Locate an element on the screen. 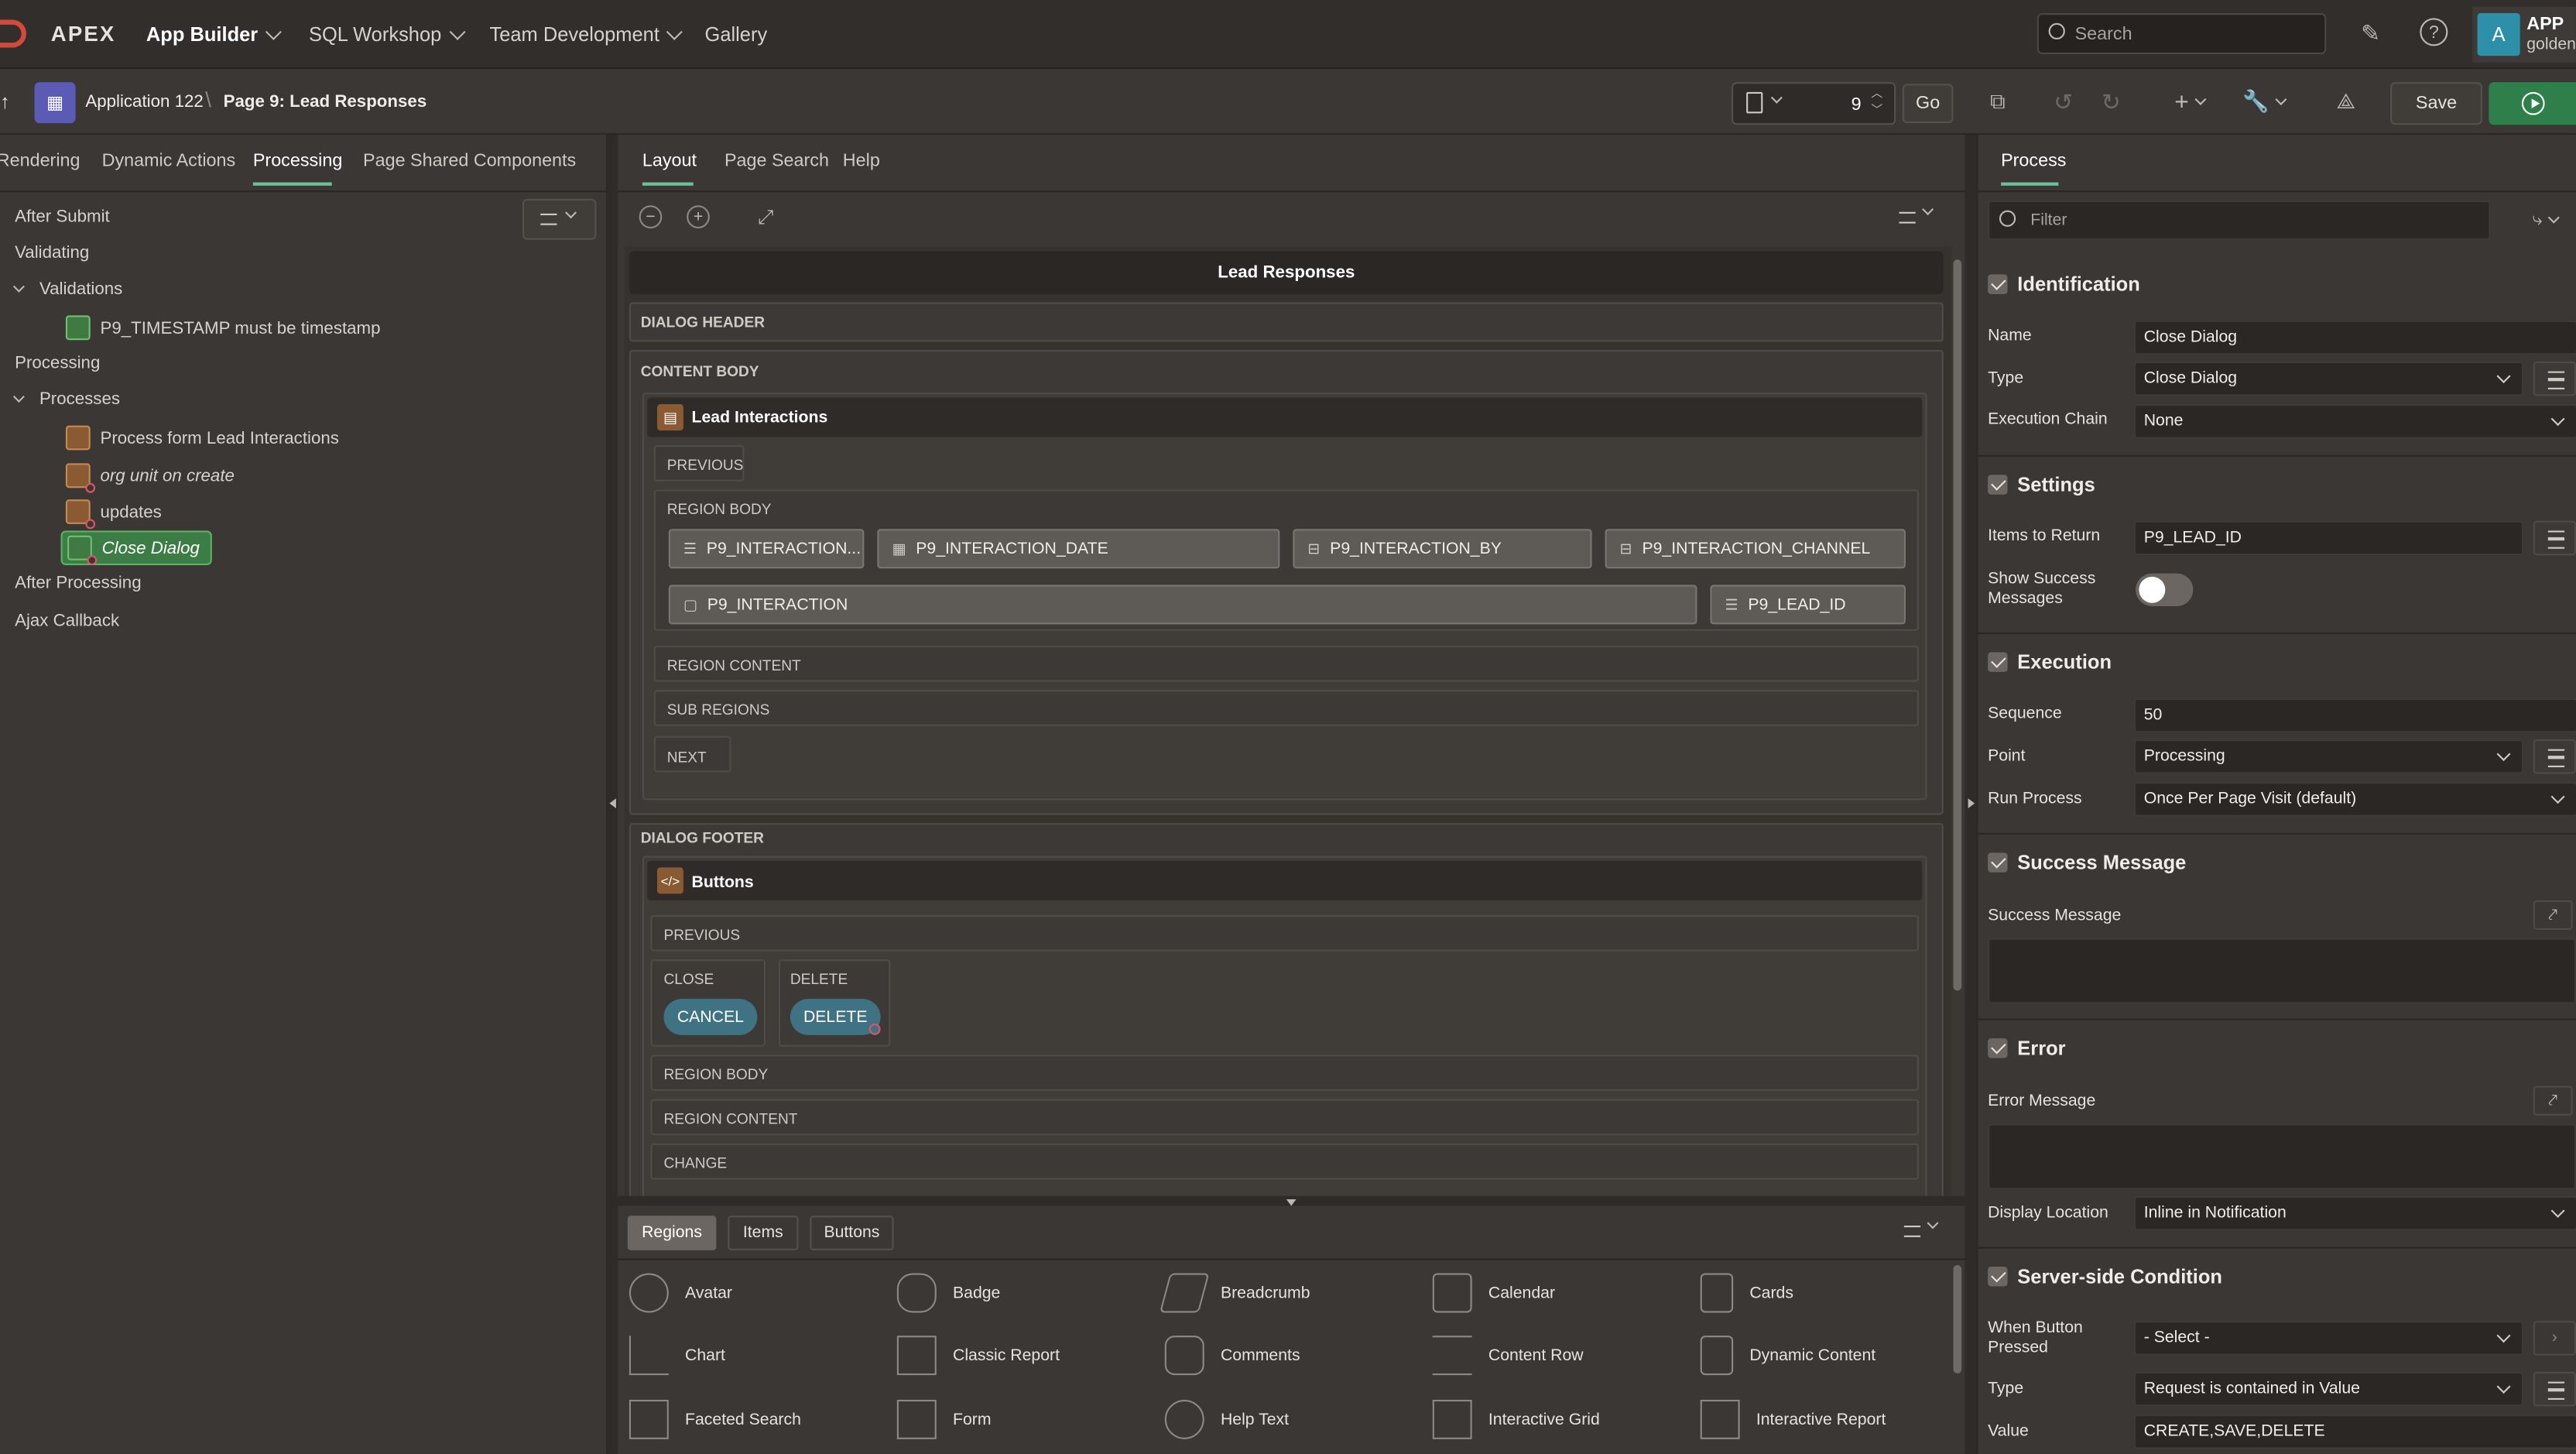  arrow-up-icon: ↑ is located at coordinates (7, 102).